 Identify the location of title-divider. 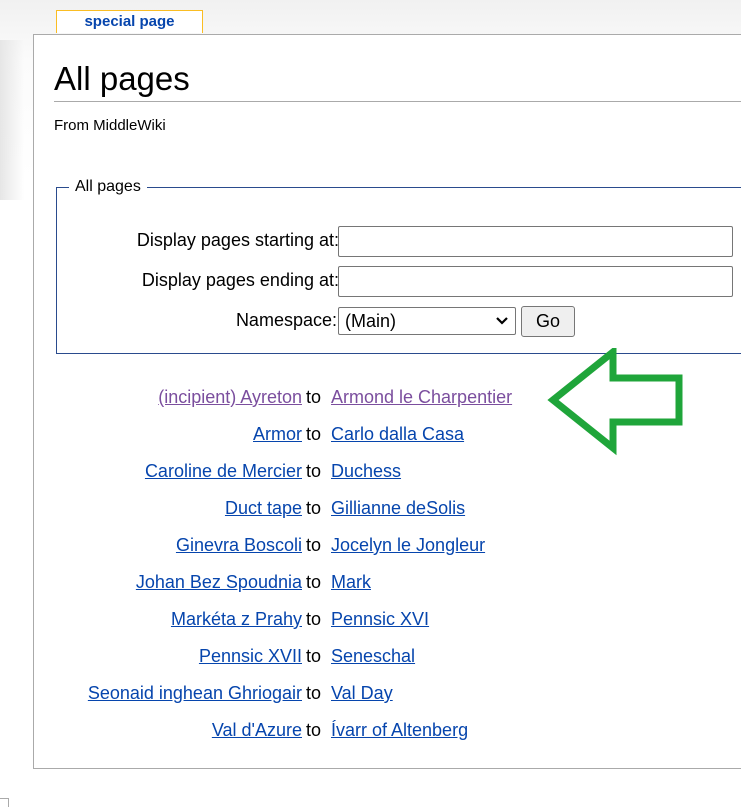
(397, 101).